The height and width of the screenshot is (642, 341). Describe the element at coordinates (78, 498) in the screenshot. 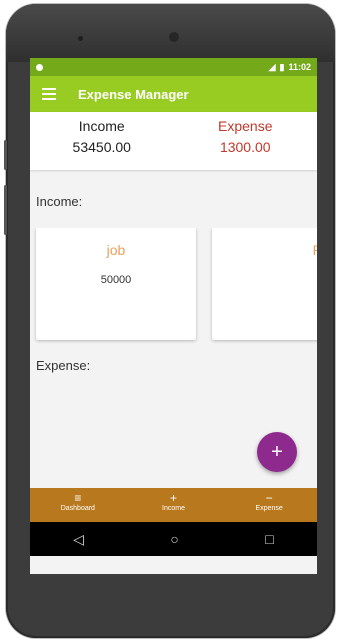

I see `menu-icon: ≡` at that location.